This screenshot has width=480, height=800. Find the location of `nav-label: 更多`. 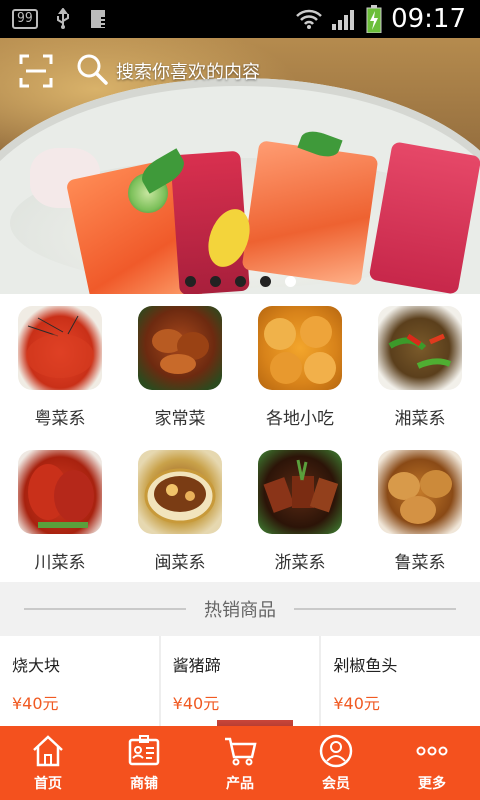

nav-label: 更多 is located at coordinates (432, 784).